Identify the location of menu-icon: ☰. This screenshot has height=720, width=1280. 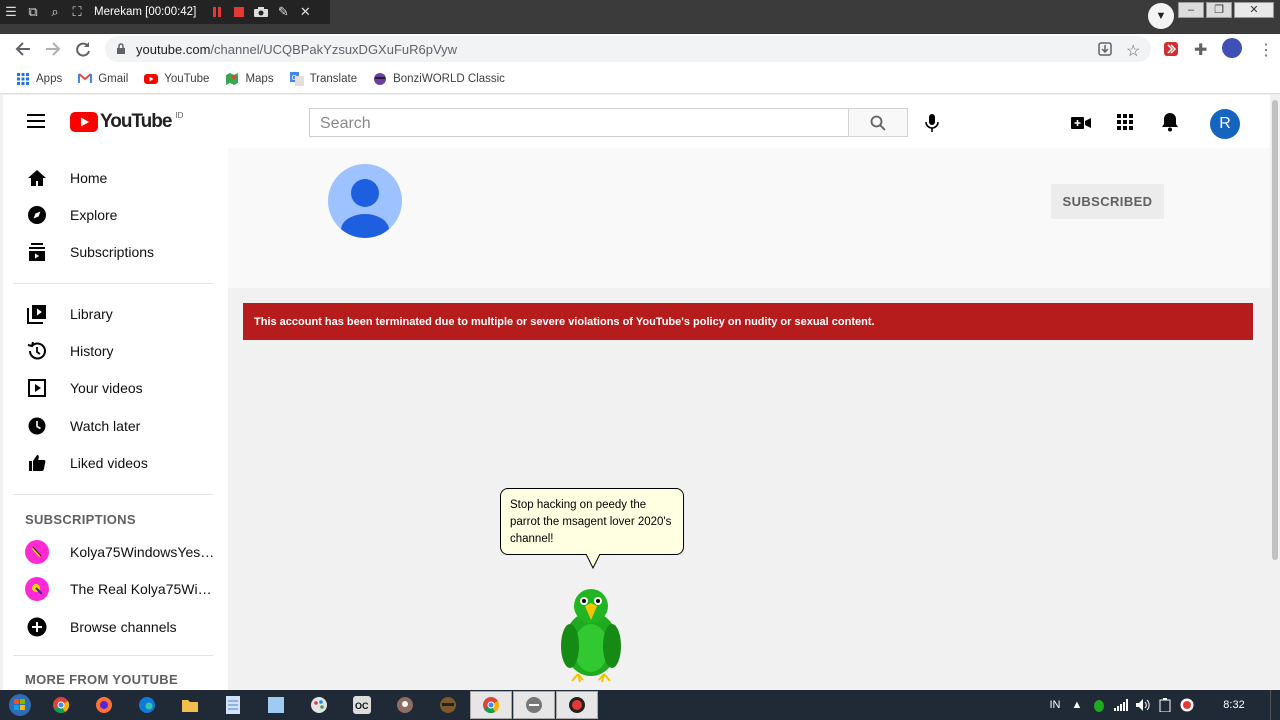
(11, 12).